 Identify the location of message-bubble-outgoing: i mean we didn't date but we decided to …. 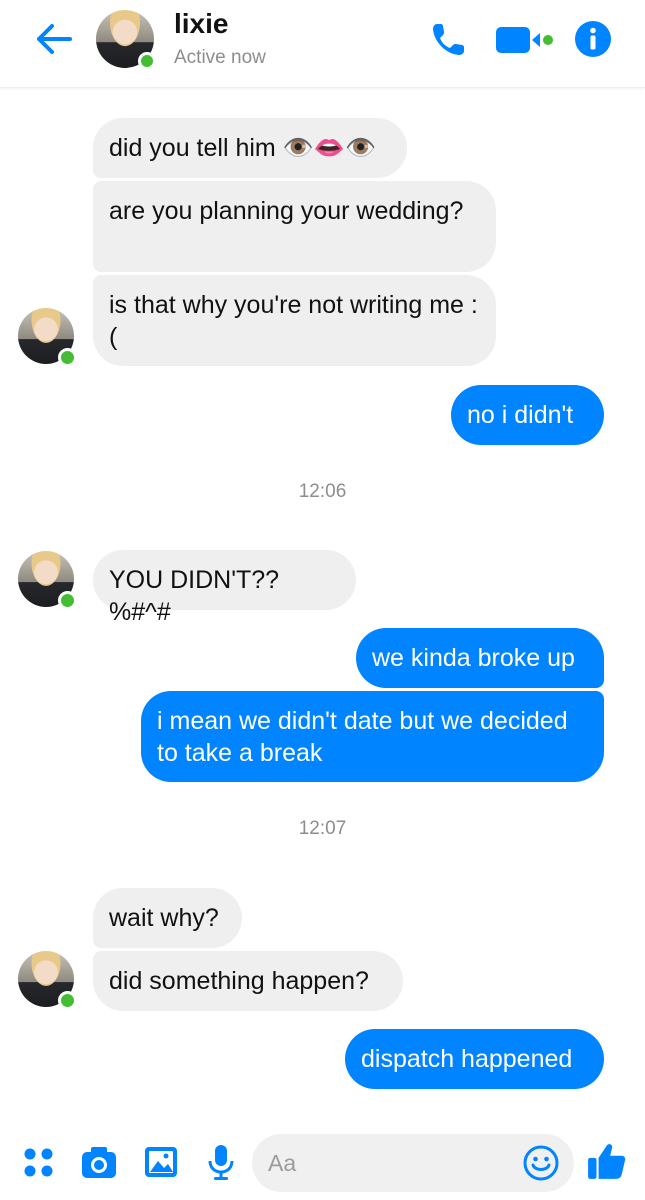
(372, 736).